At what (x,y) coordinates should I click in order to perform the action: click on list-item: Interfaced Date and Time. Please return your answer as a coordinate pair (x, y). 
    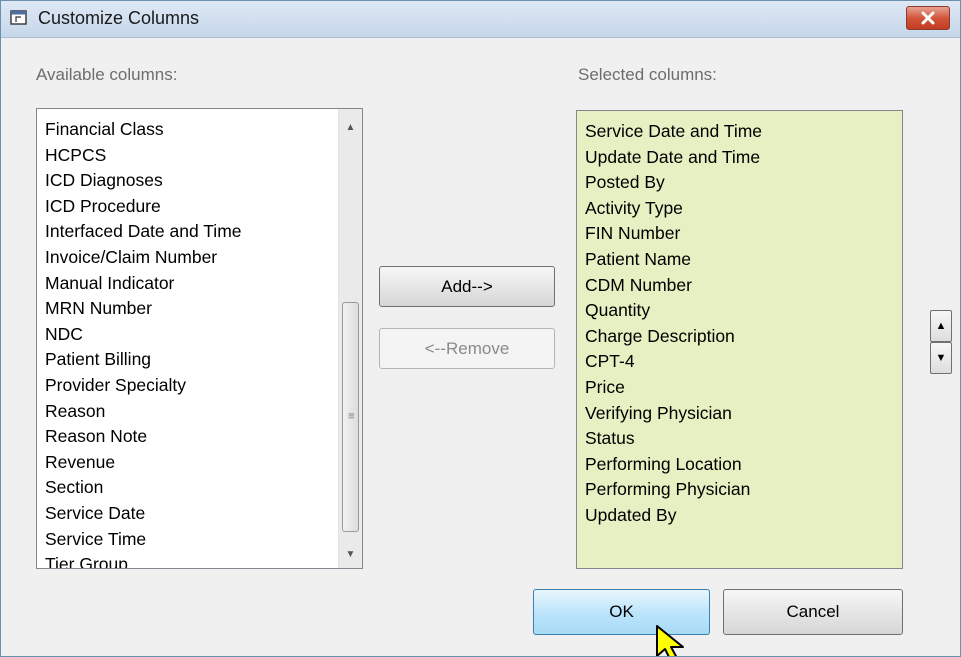
    Looking at the image, I should click on (143, 232).